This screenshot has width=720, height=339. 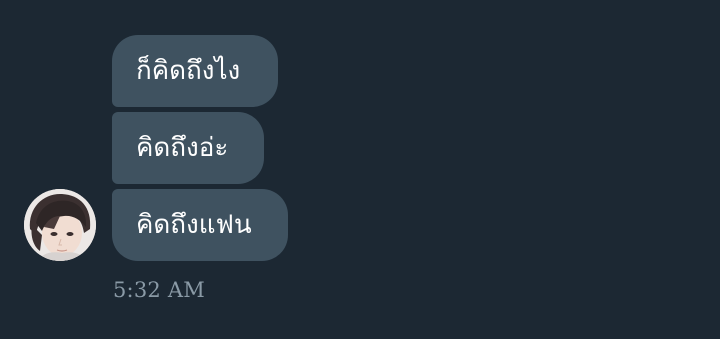 I want to click on message-text: ก็คิดถึงไง, so click(x=188, y=71).